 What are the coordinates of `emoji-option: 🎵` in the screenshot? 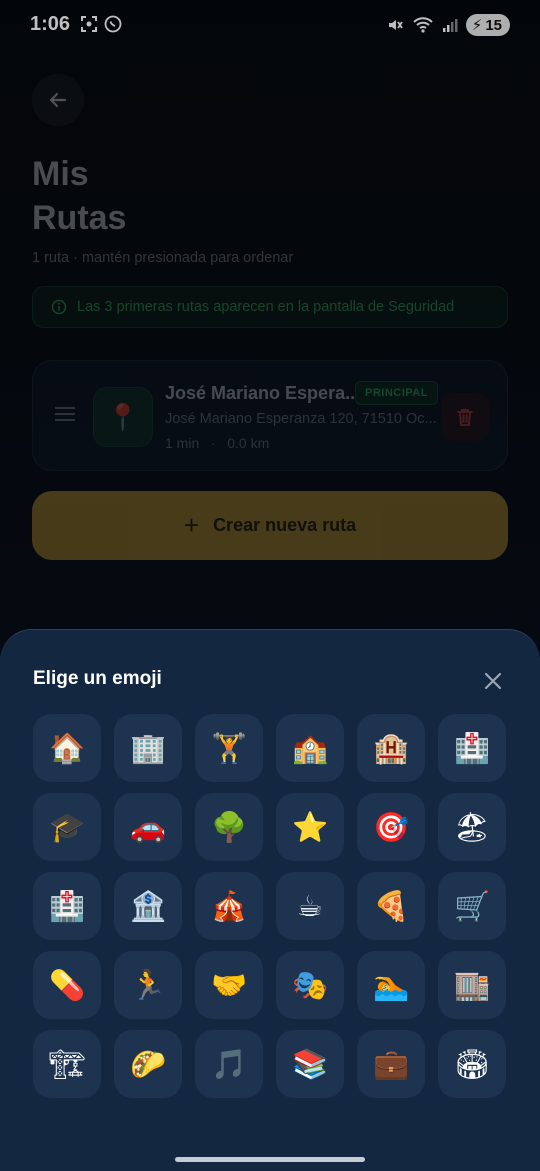 It's located at (229, 1064).